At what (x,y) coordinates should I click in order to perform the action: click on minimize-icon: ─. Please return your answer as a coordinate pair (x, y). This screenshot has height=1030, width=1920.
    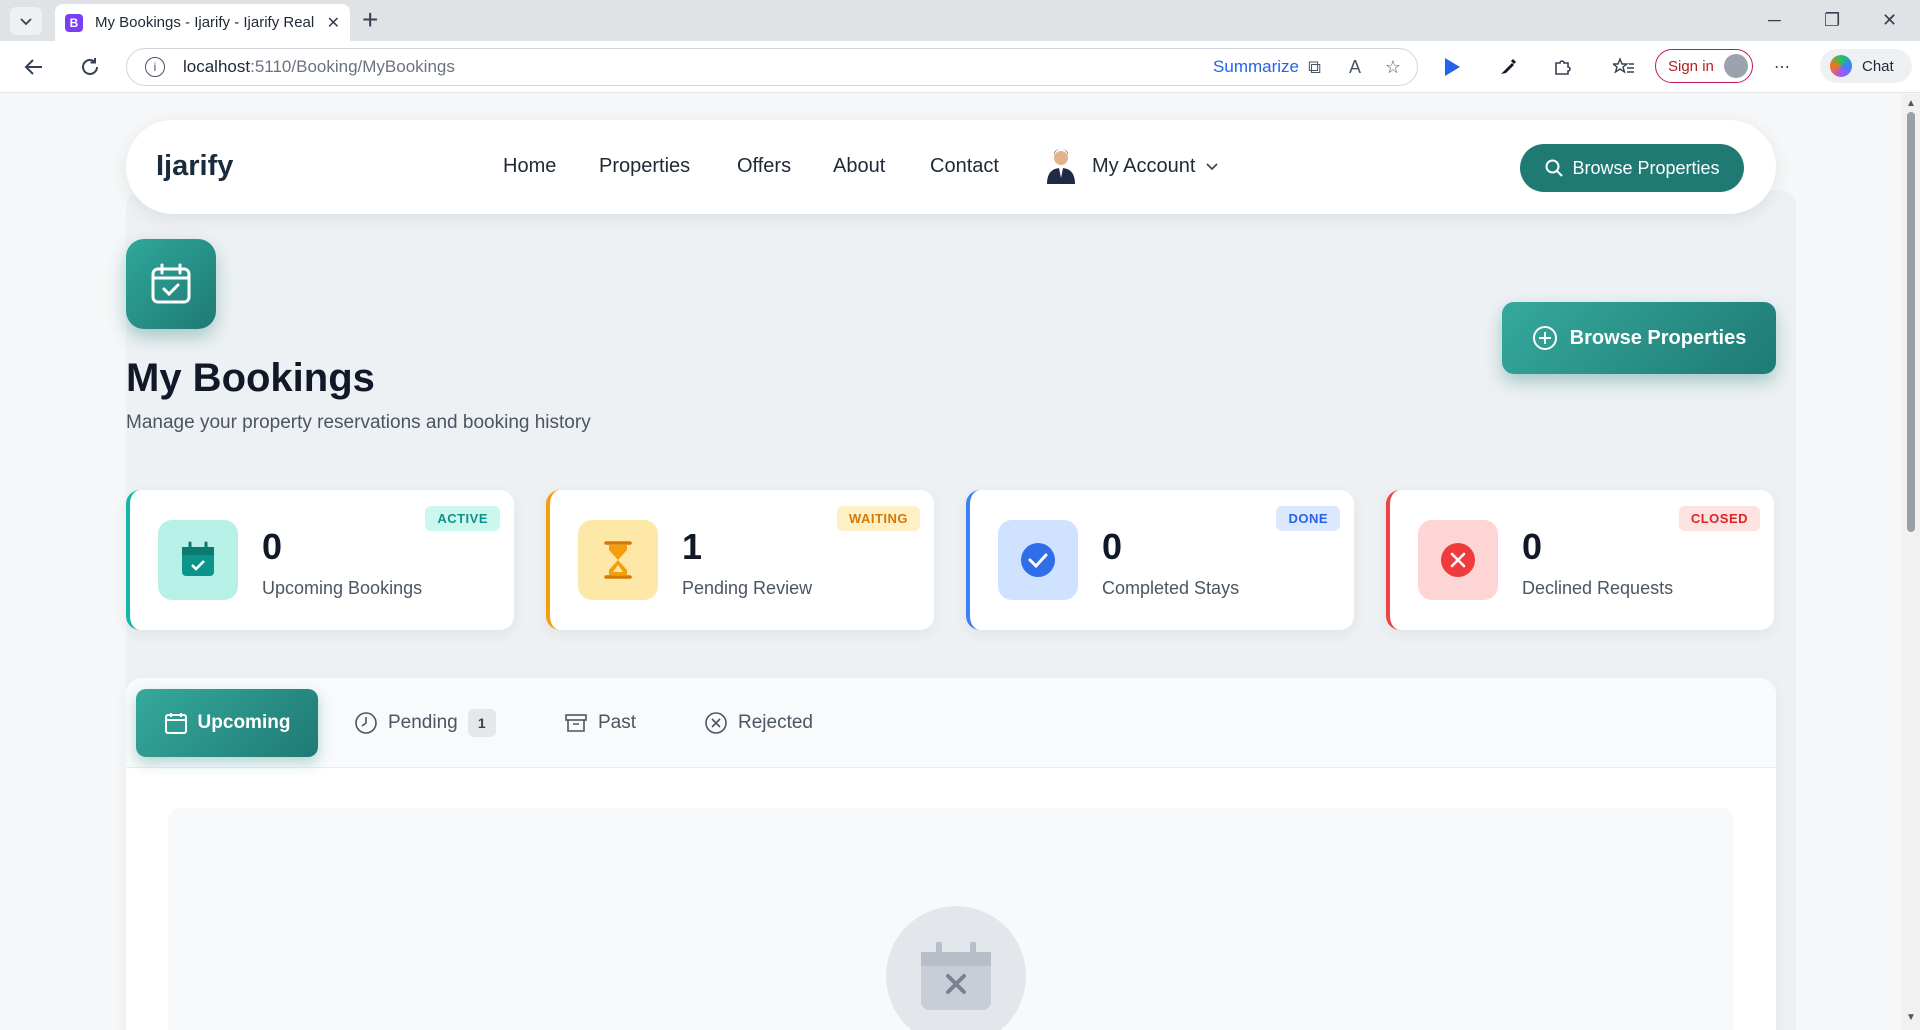
    Looking at the image, I should click on (1774, 20).